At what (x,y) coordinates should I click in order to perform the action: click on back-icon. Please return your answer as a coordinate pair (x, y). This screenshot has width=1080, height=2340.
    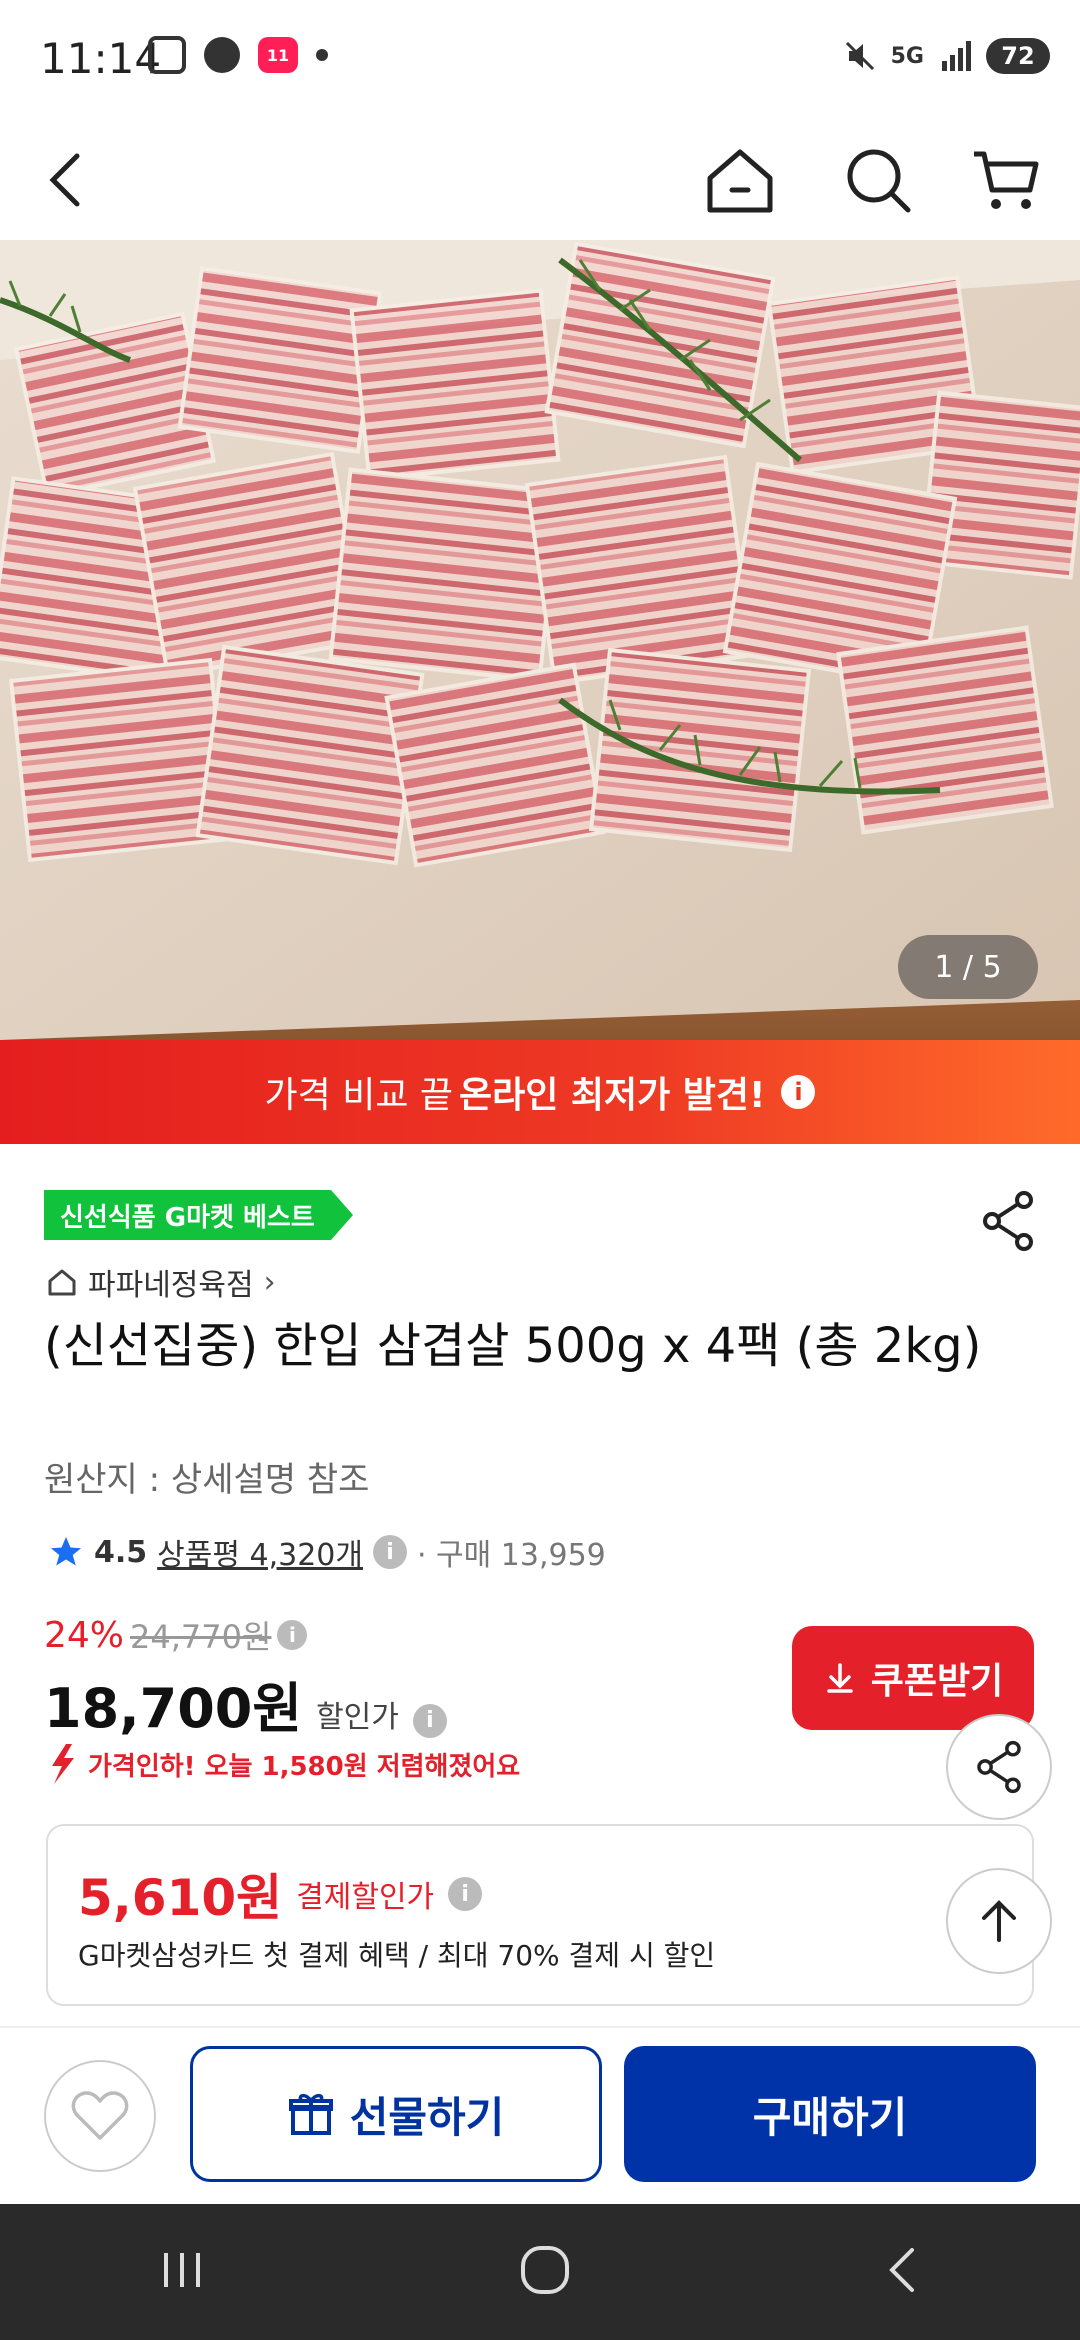
    Looking at the image, I should click on (66, 180).